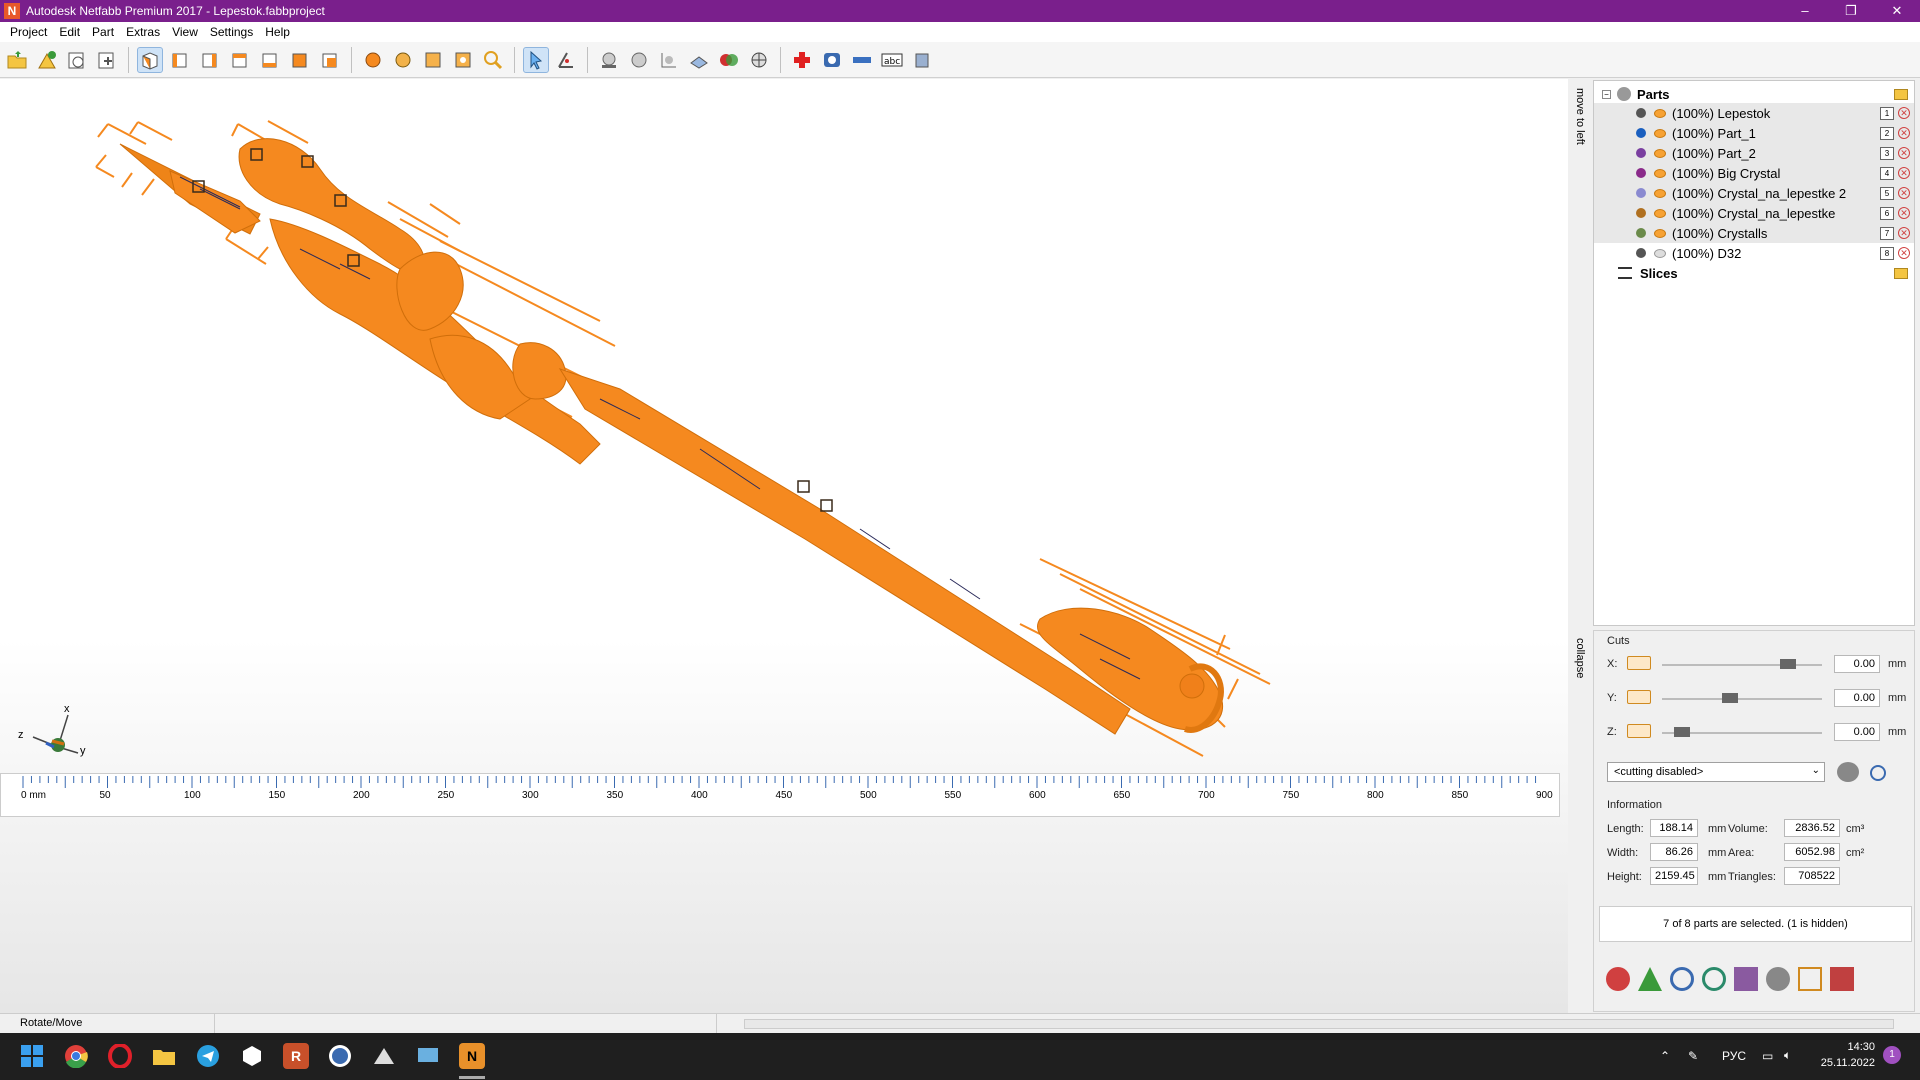 Image resolution: width=1920 pixels, height=1080 pixels. I want to click on opera-icon, so click(120, 1056).